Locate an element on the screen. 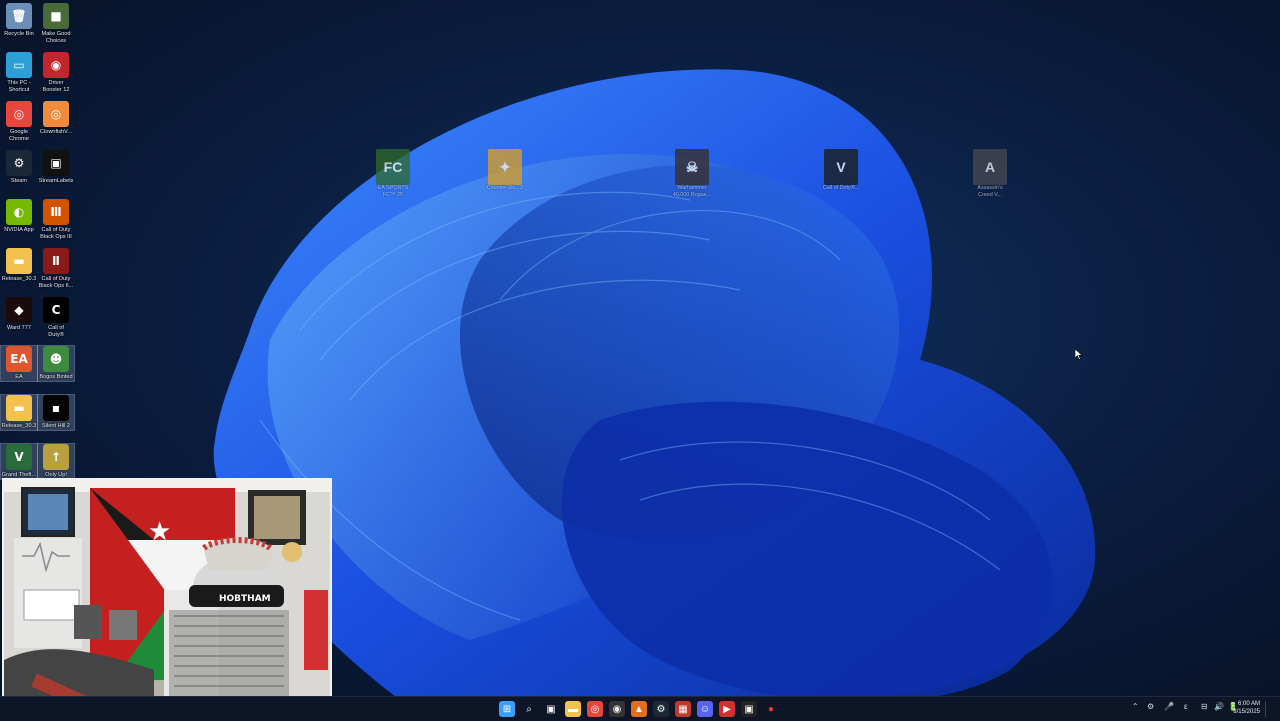  alien-icon: ☻ is located at coordinates (56, 359).